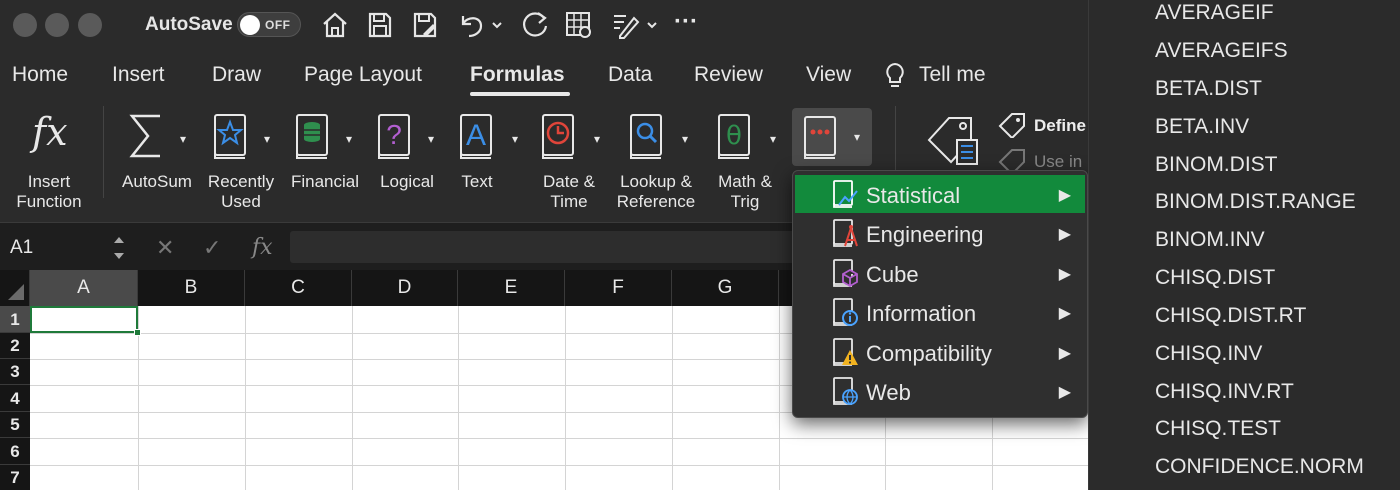 Image resolution: width=1400 pixels, height=490 pixels. Describe the element at coordinates (138, 75) in the screenshot. I see `tab-insert: Insert` at that location.